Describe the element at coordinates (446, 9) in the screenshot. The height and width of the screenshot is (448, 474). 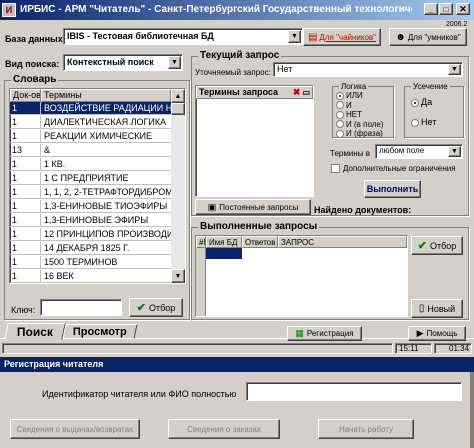
I see `maximize-button: □` at that location.